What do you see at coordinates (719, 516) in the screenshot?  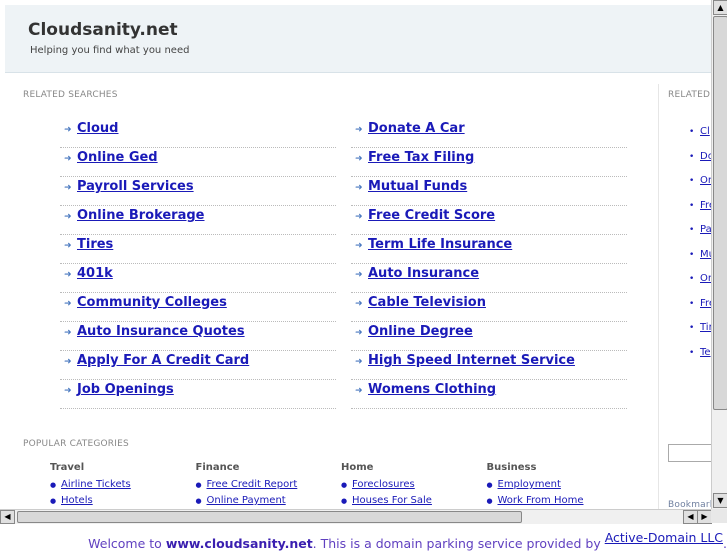 I see `scroll-corner` at bounding box center [719, 516].